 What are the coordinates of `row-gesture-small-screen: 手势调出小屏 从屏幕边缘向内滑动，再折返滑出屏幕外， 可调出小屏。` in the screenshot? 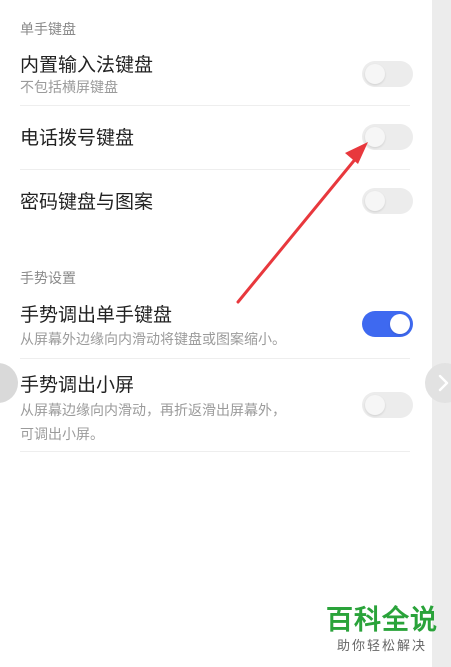 It's located at (216, 405).